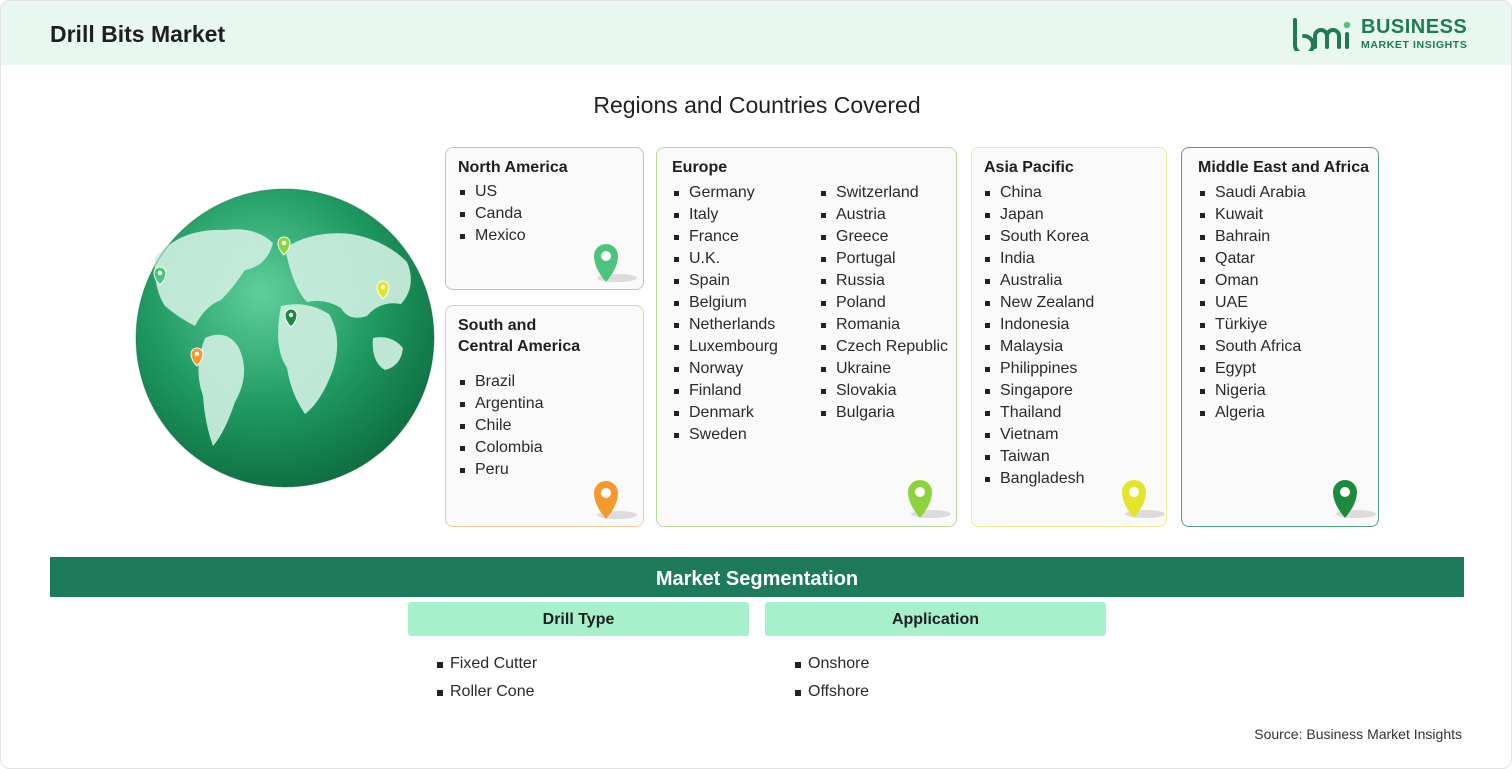 The image size is (1512, 769). What do you see at coordinates (757, 105) in the screenshot?
I see `regions-section-title: Regions and Countries Covered` at bounding box center [757, 105].